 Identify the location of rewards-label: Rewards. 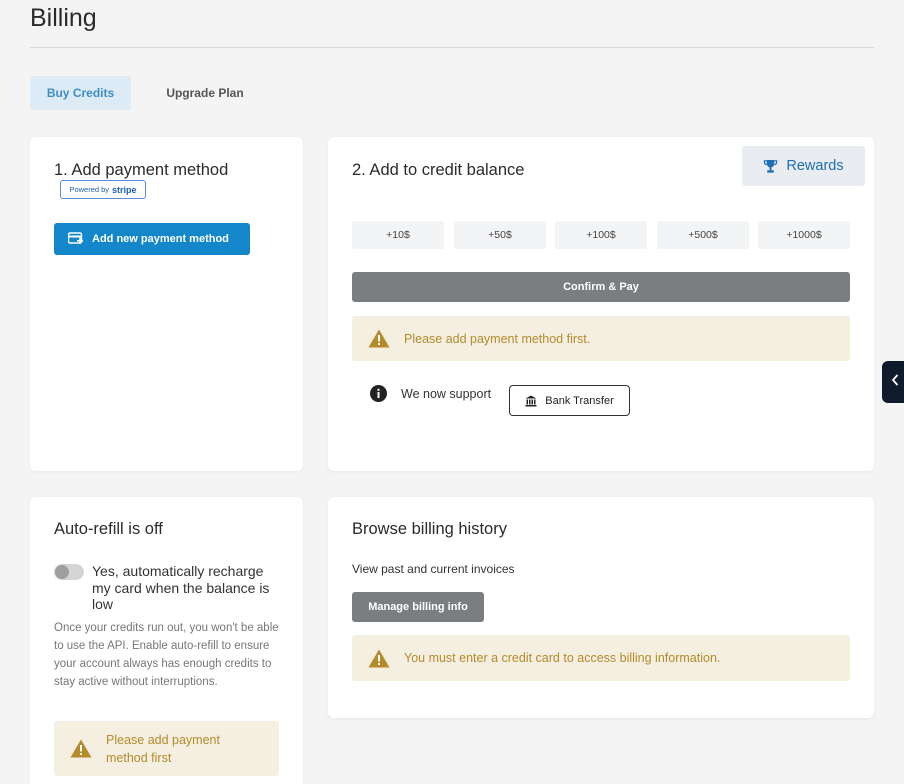
(815, 166).